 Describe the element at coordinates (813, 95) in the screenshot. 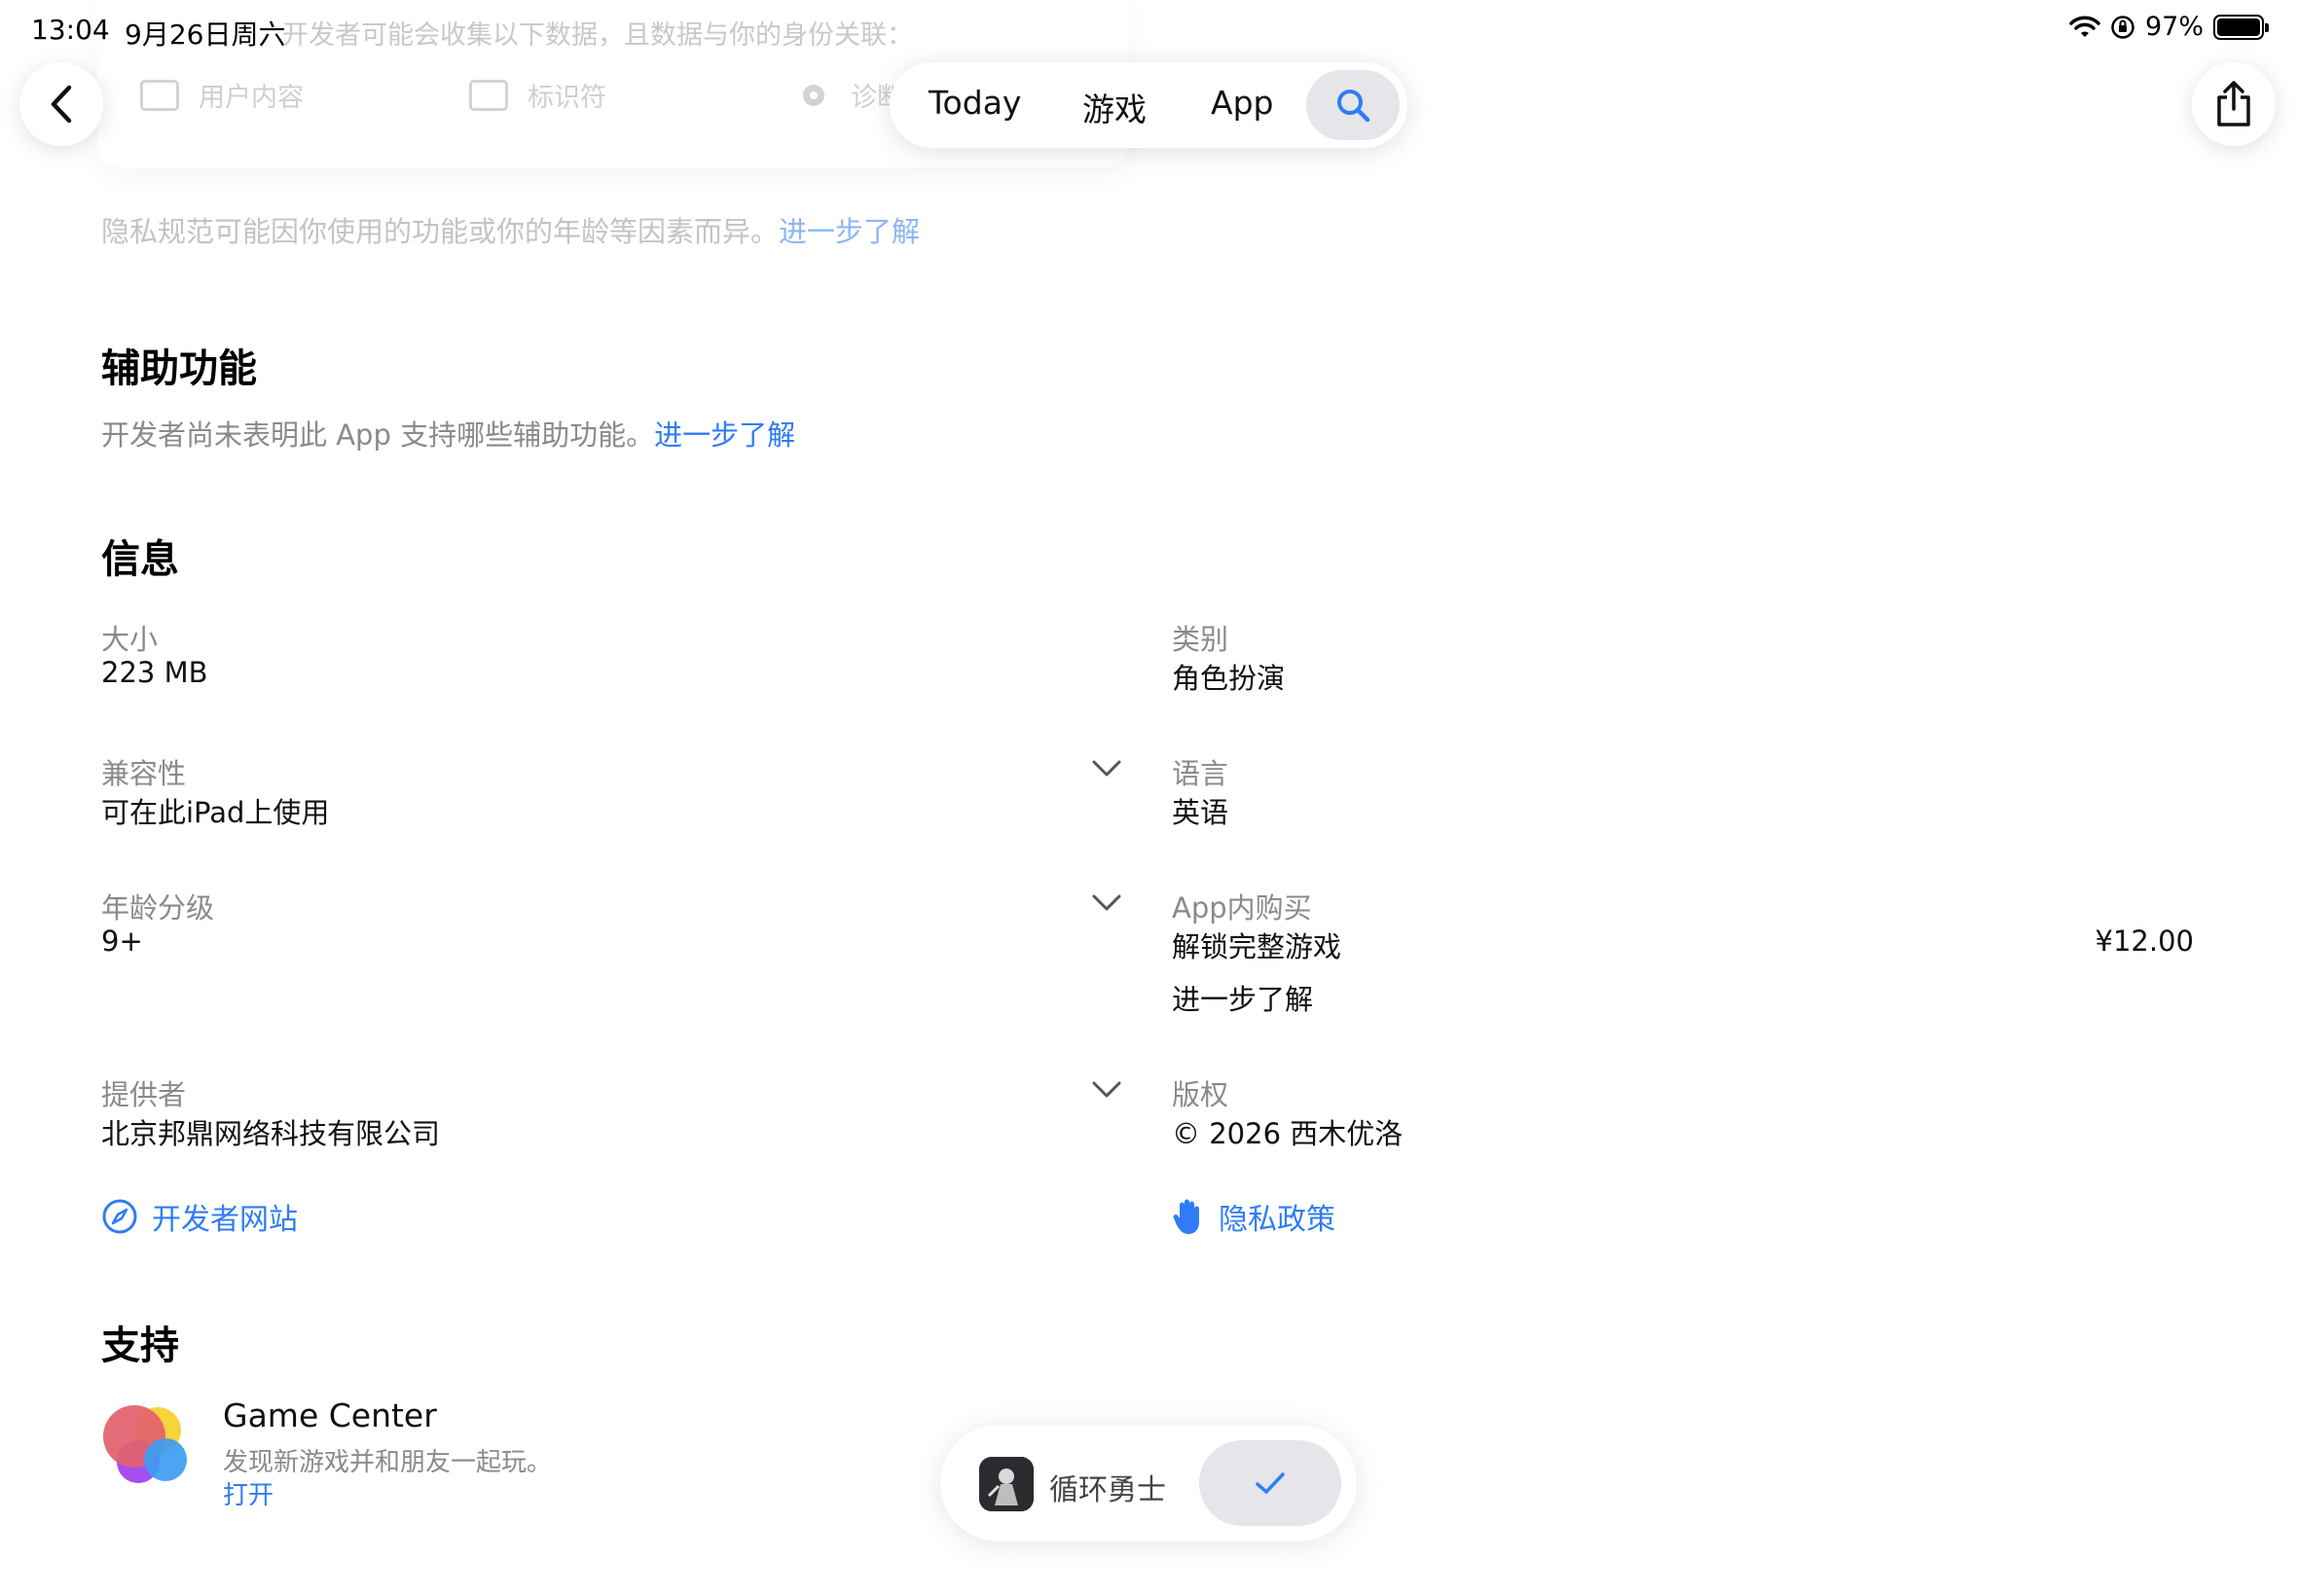

I see `gear-icon` at that location.